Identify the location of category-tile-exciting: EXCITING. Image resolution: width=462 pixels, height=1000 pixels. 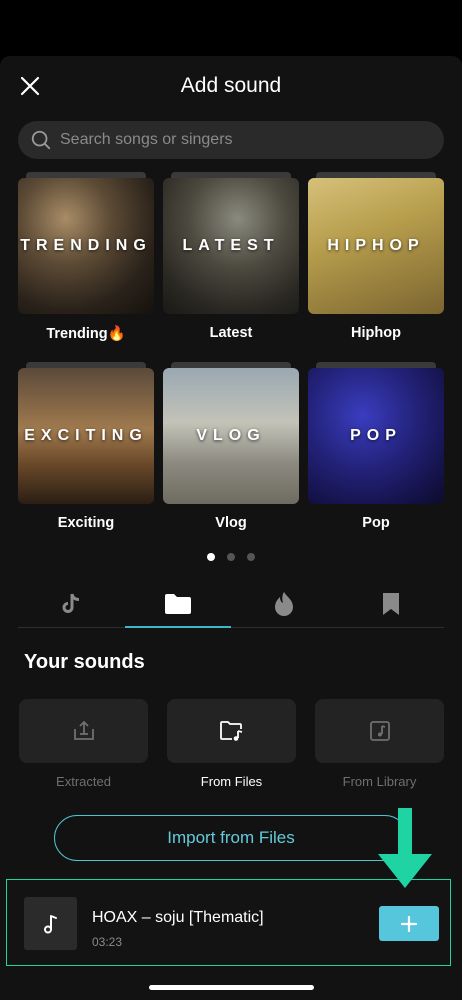
(86, 436).